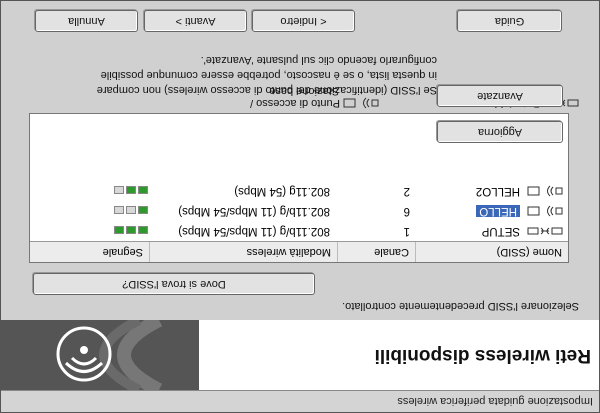 The image size is (600, 413). I want to click on help-button: Guida, so click(509, 21).